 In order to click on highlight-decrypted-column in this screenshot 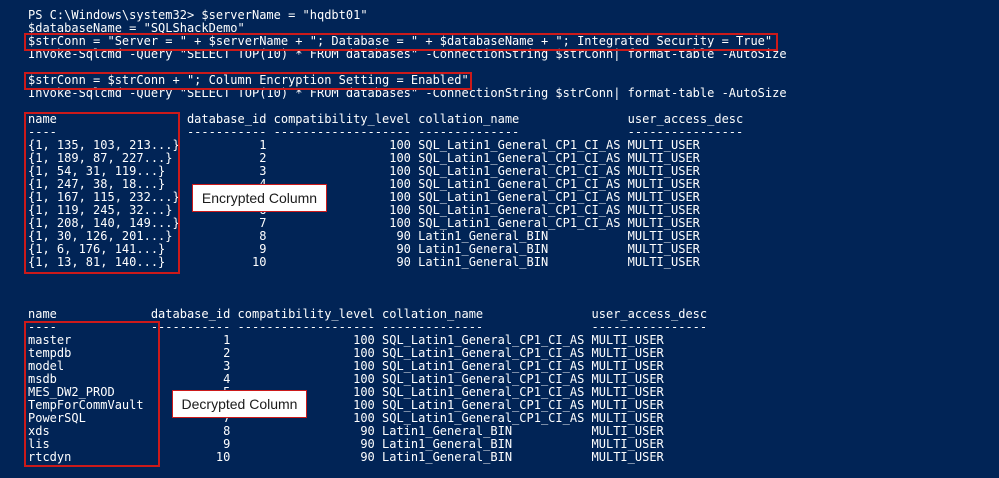, I will do `click(92, 394)`.